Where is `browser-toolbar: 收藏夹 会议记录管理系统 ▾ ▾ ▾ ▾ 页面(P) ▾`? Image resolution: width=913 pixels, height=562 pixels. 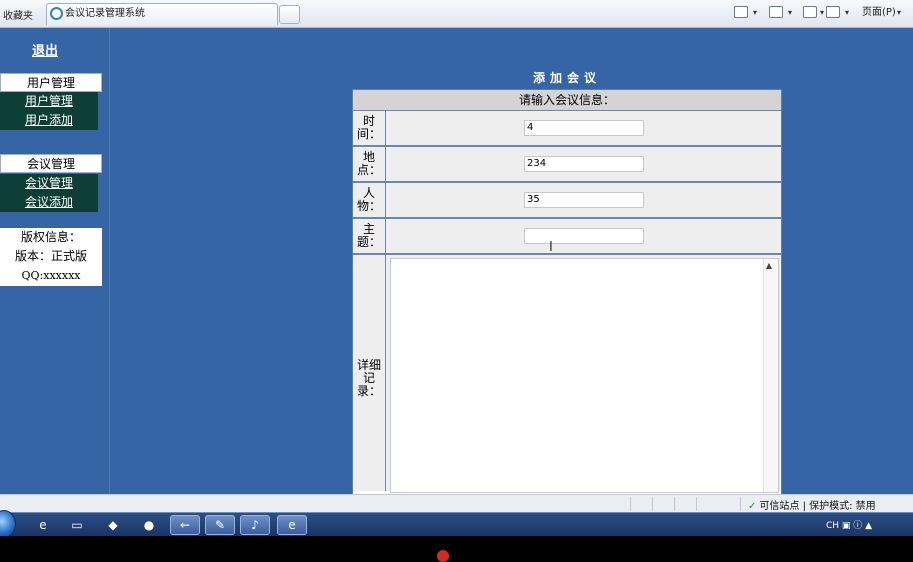 browser-toolbar: 收藏夹 会议记录管理系统 ▾ ▾ ▾ ▾ 页面(P) ▾ is located at coordinates (456, 14).